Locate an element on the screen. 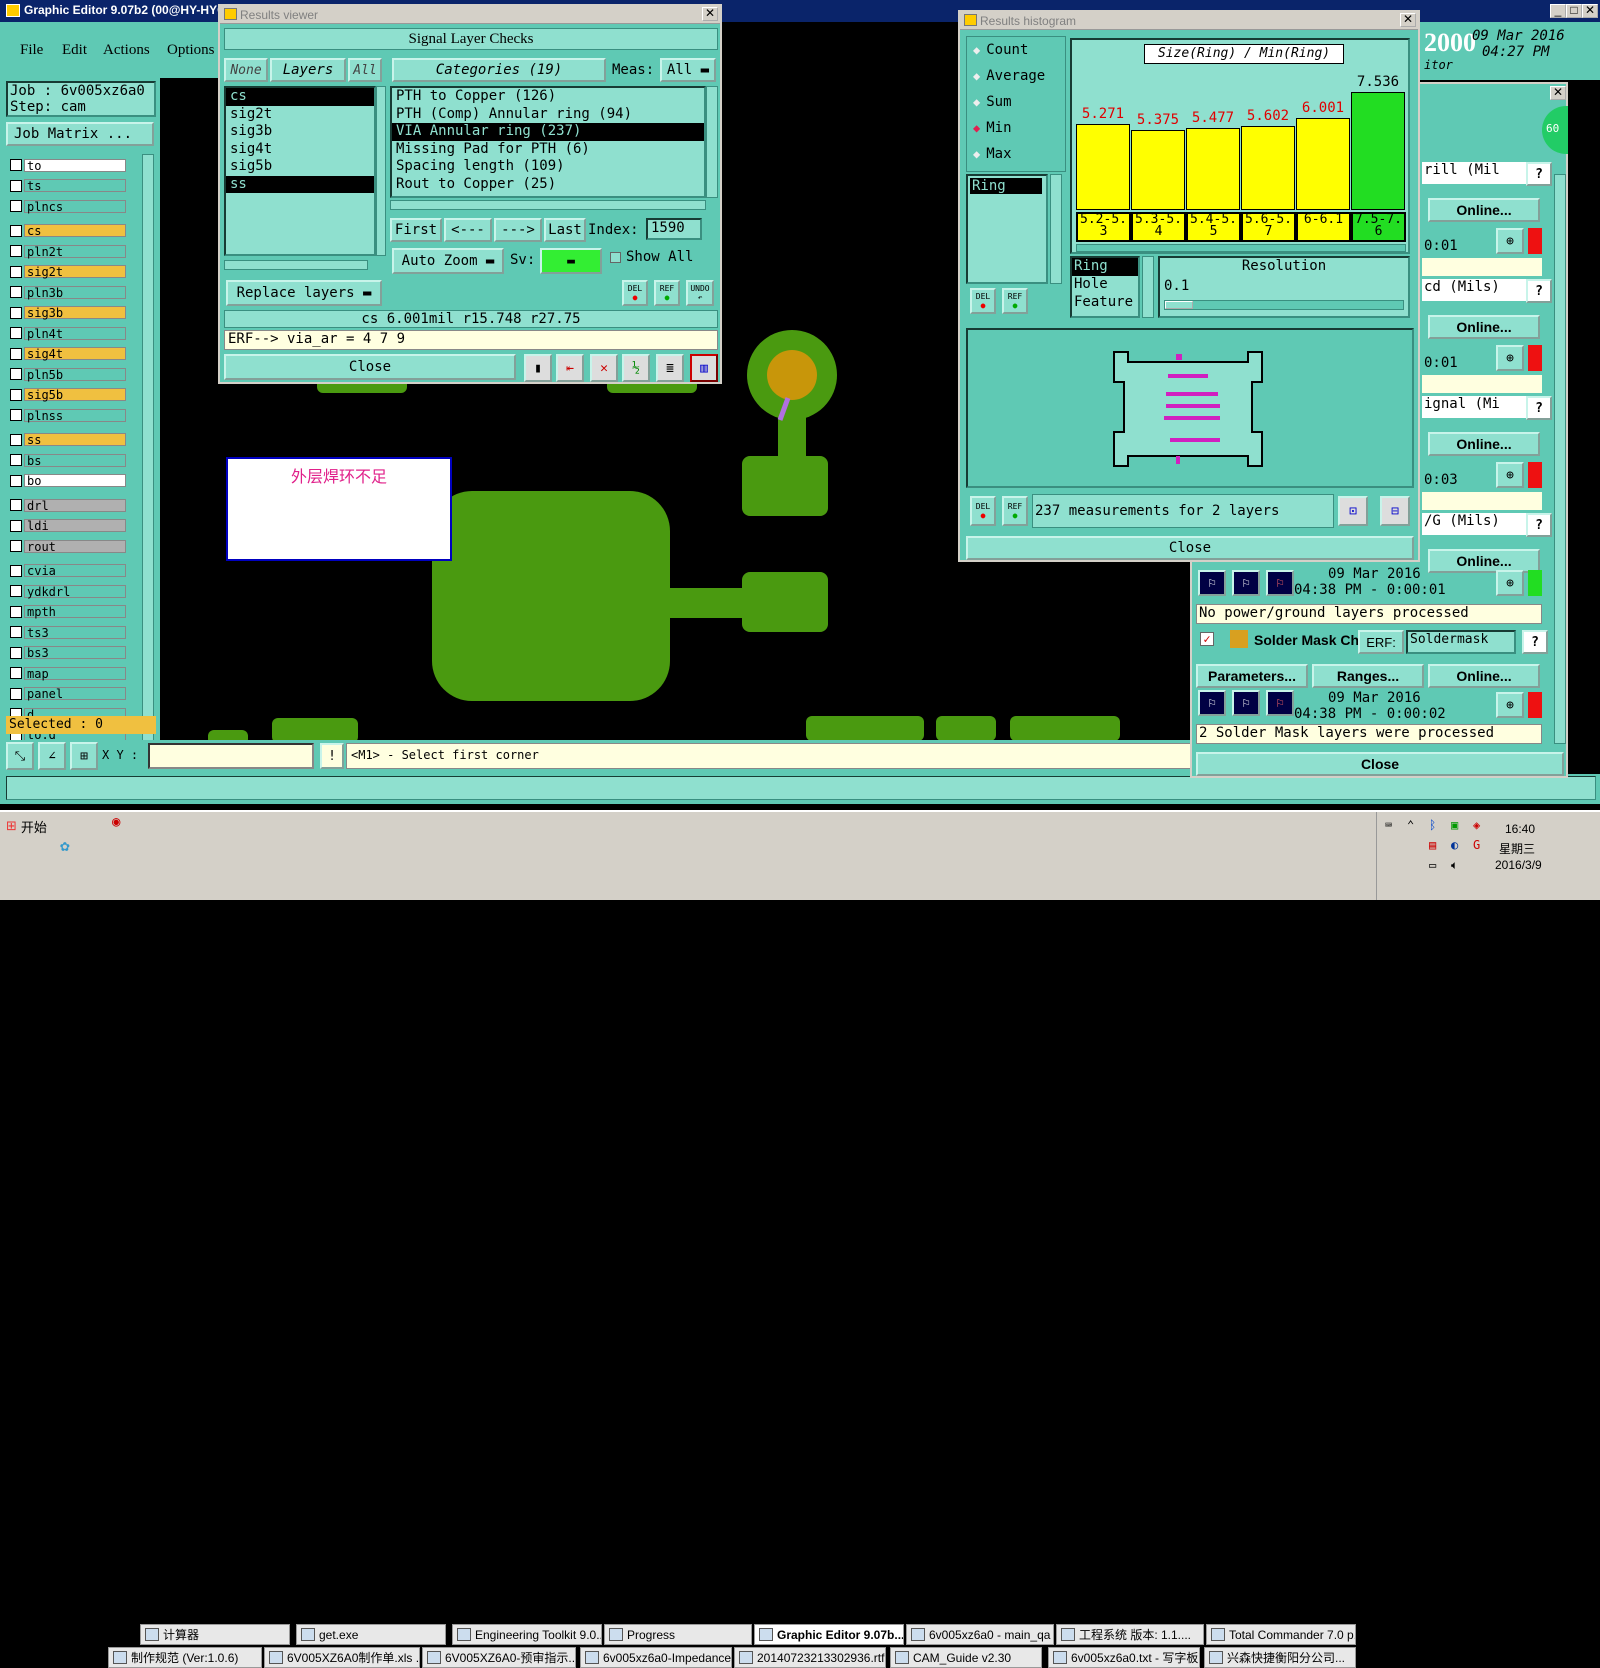  category-item: VIA Annular ring (237) is located at coordinates (548, 132).